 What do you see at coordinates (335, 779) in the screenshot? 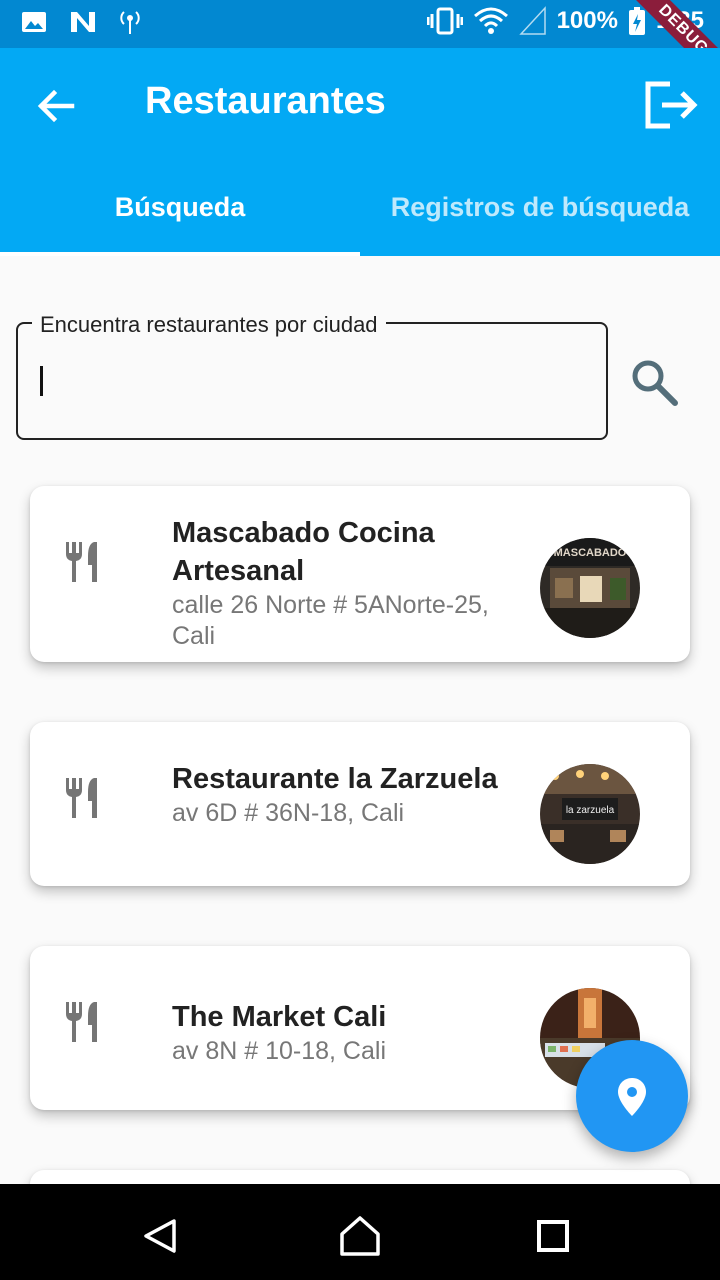
I see `restaurant-name: Restaurante la Zarzuela` at bounding box center [335, 779].